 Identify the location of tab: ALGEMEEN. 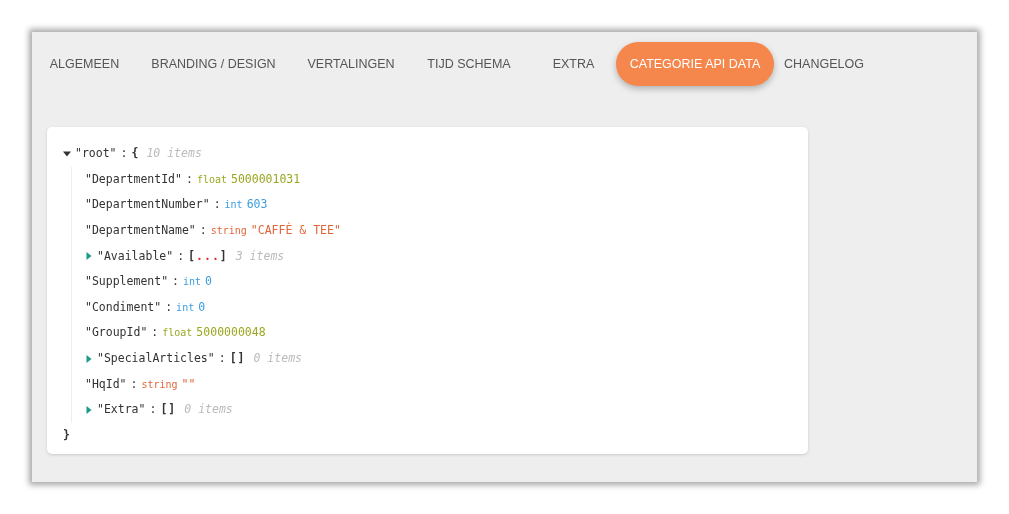
(84, 64).